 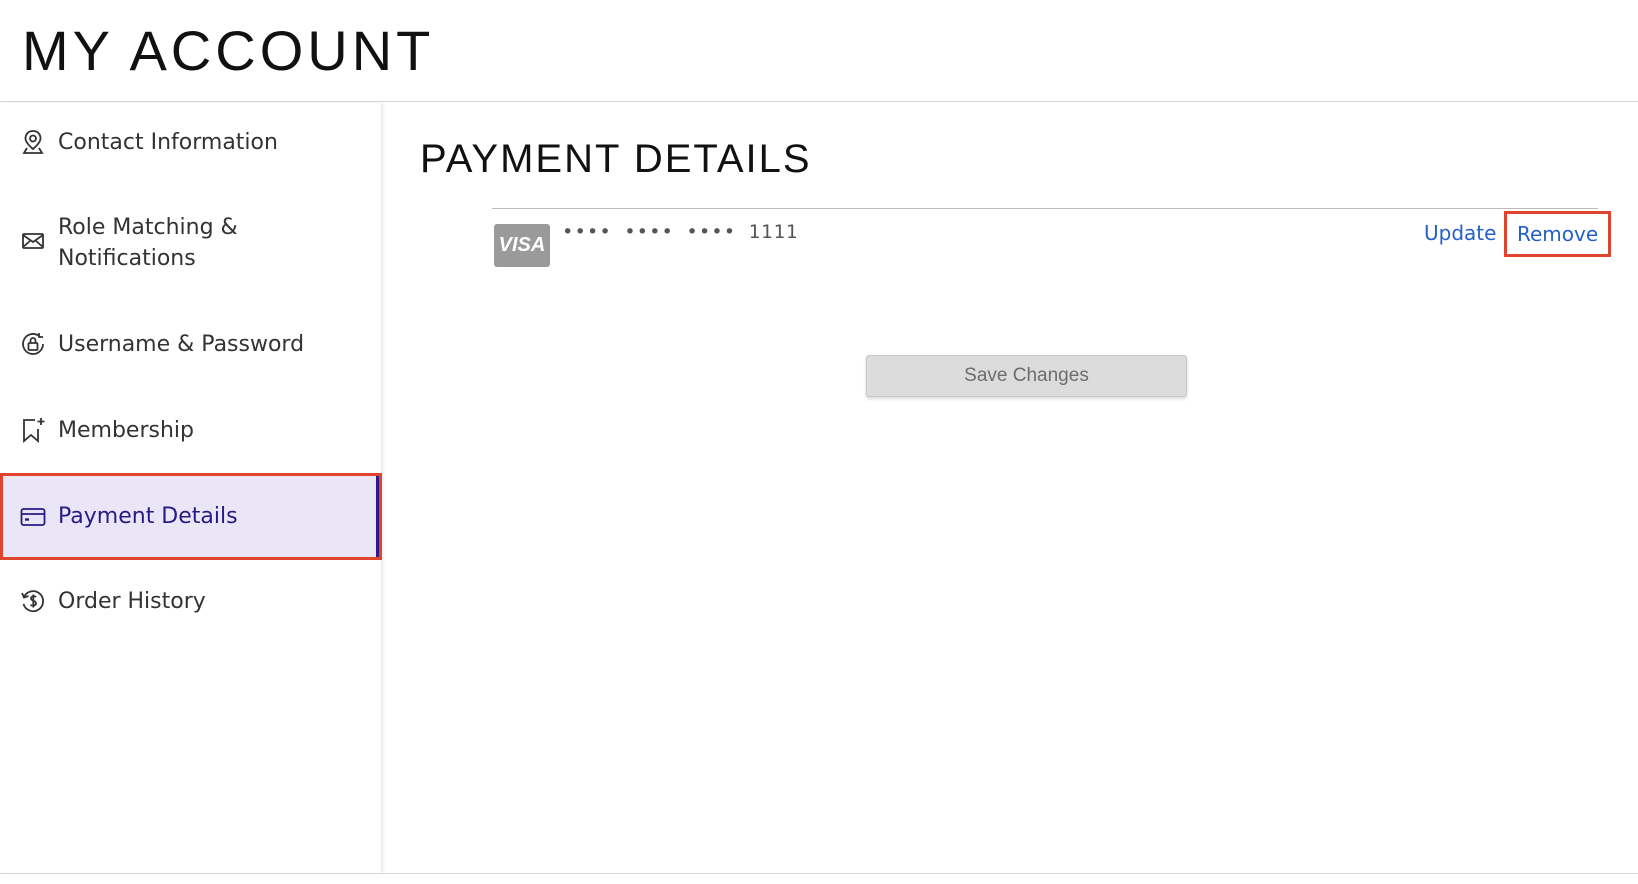 I want to click on envelope-icon, so click(x=33, y=241).